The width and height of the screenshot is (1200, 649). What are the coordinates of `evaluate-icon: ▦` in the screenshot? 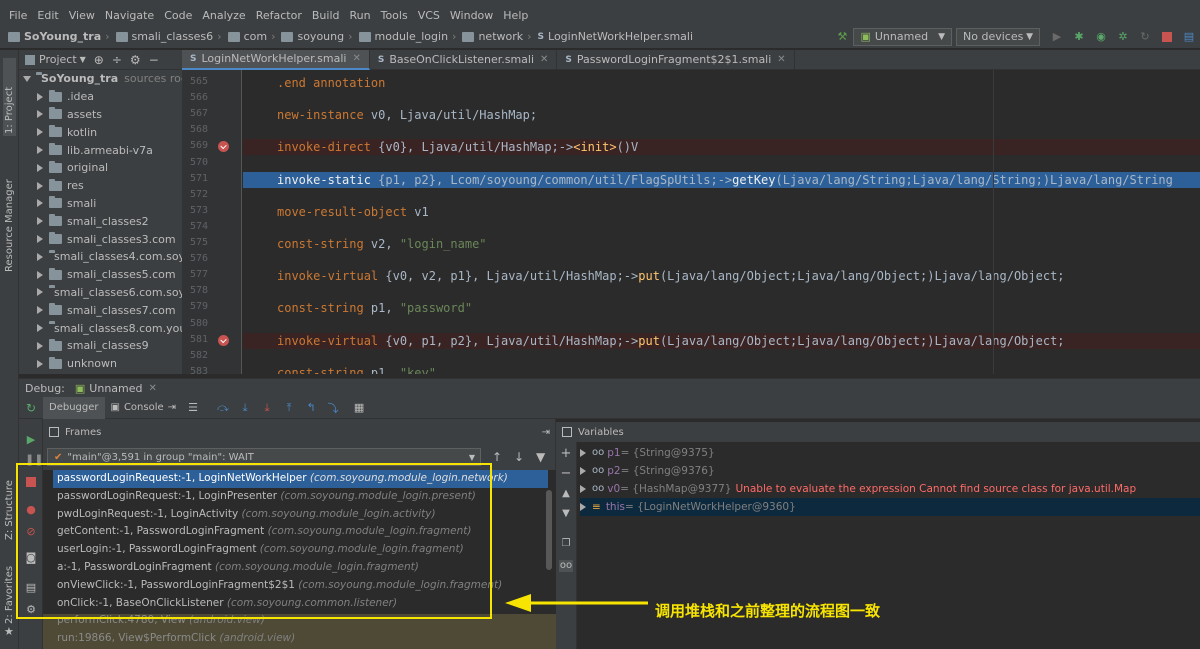 It's located at (359, 408).